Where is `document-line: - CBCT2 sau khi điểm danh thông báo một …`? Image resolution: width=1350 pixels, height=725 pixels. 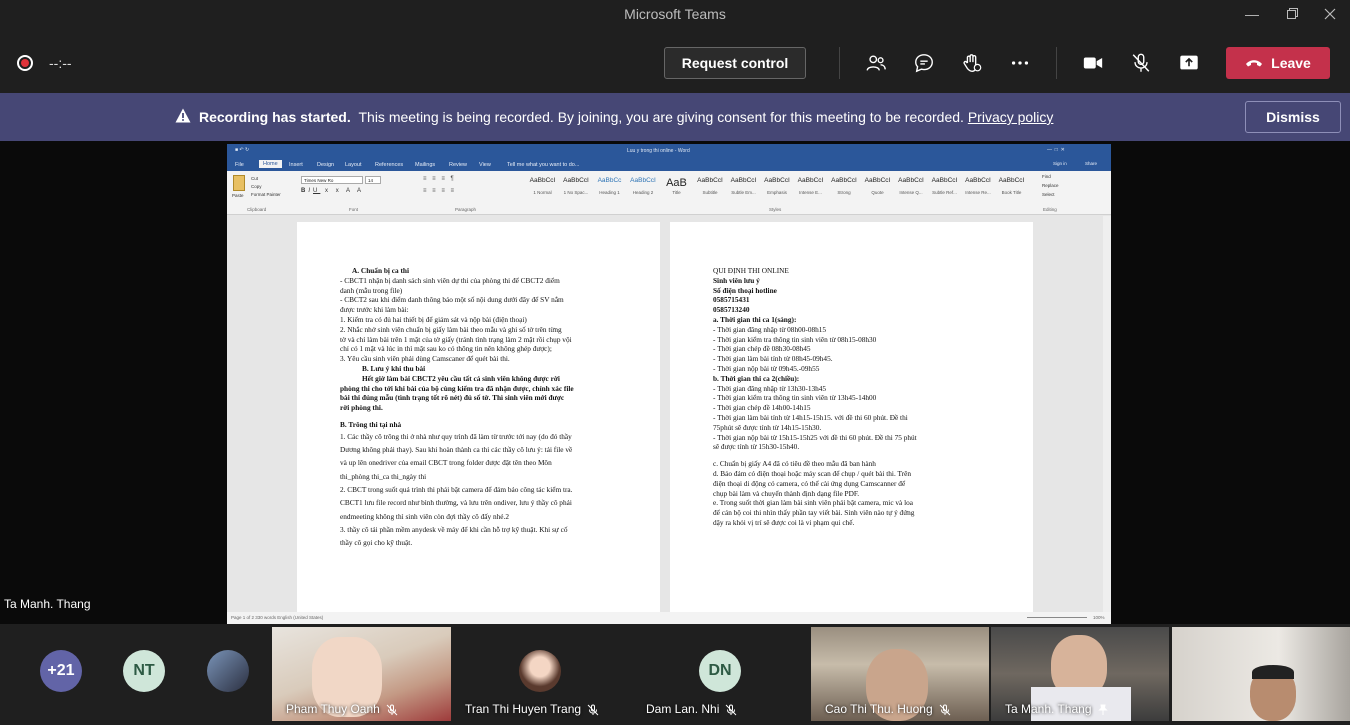 document-line: - CBCT2 sau khi điểm danh thông báo một … is located at coordinates (452, 300).